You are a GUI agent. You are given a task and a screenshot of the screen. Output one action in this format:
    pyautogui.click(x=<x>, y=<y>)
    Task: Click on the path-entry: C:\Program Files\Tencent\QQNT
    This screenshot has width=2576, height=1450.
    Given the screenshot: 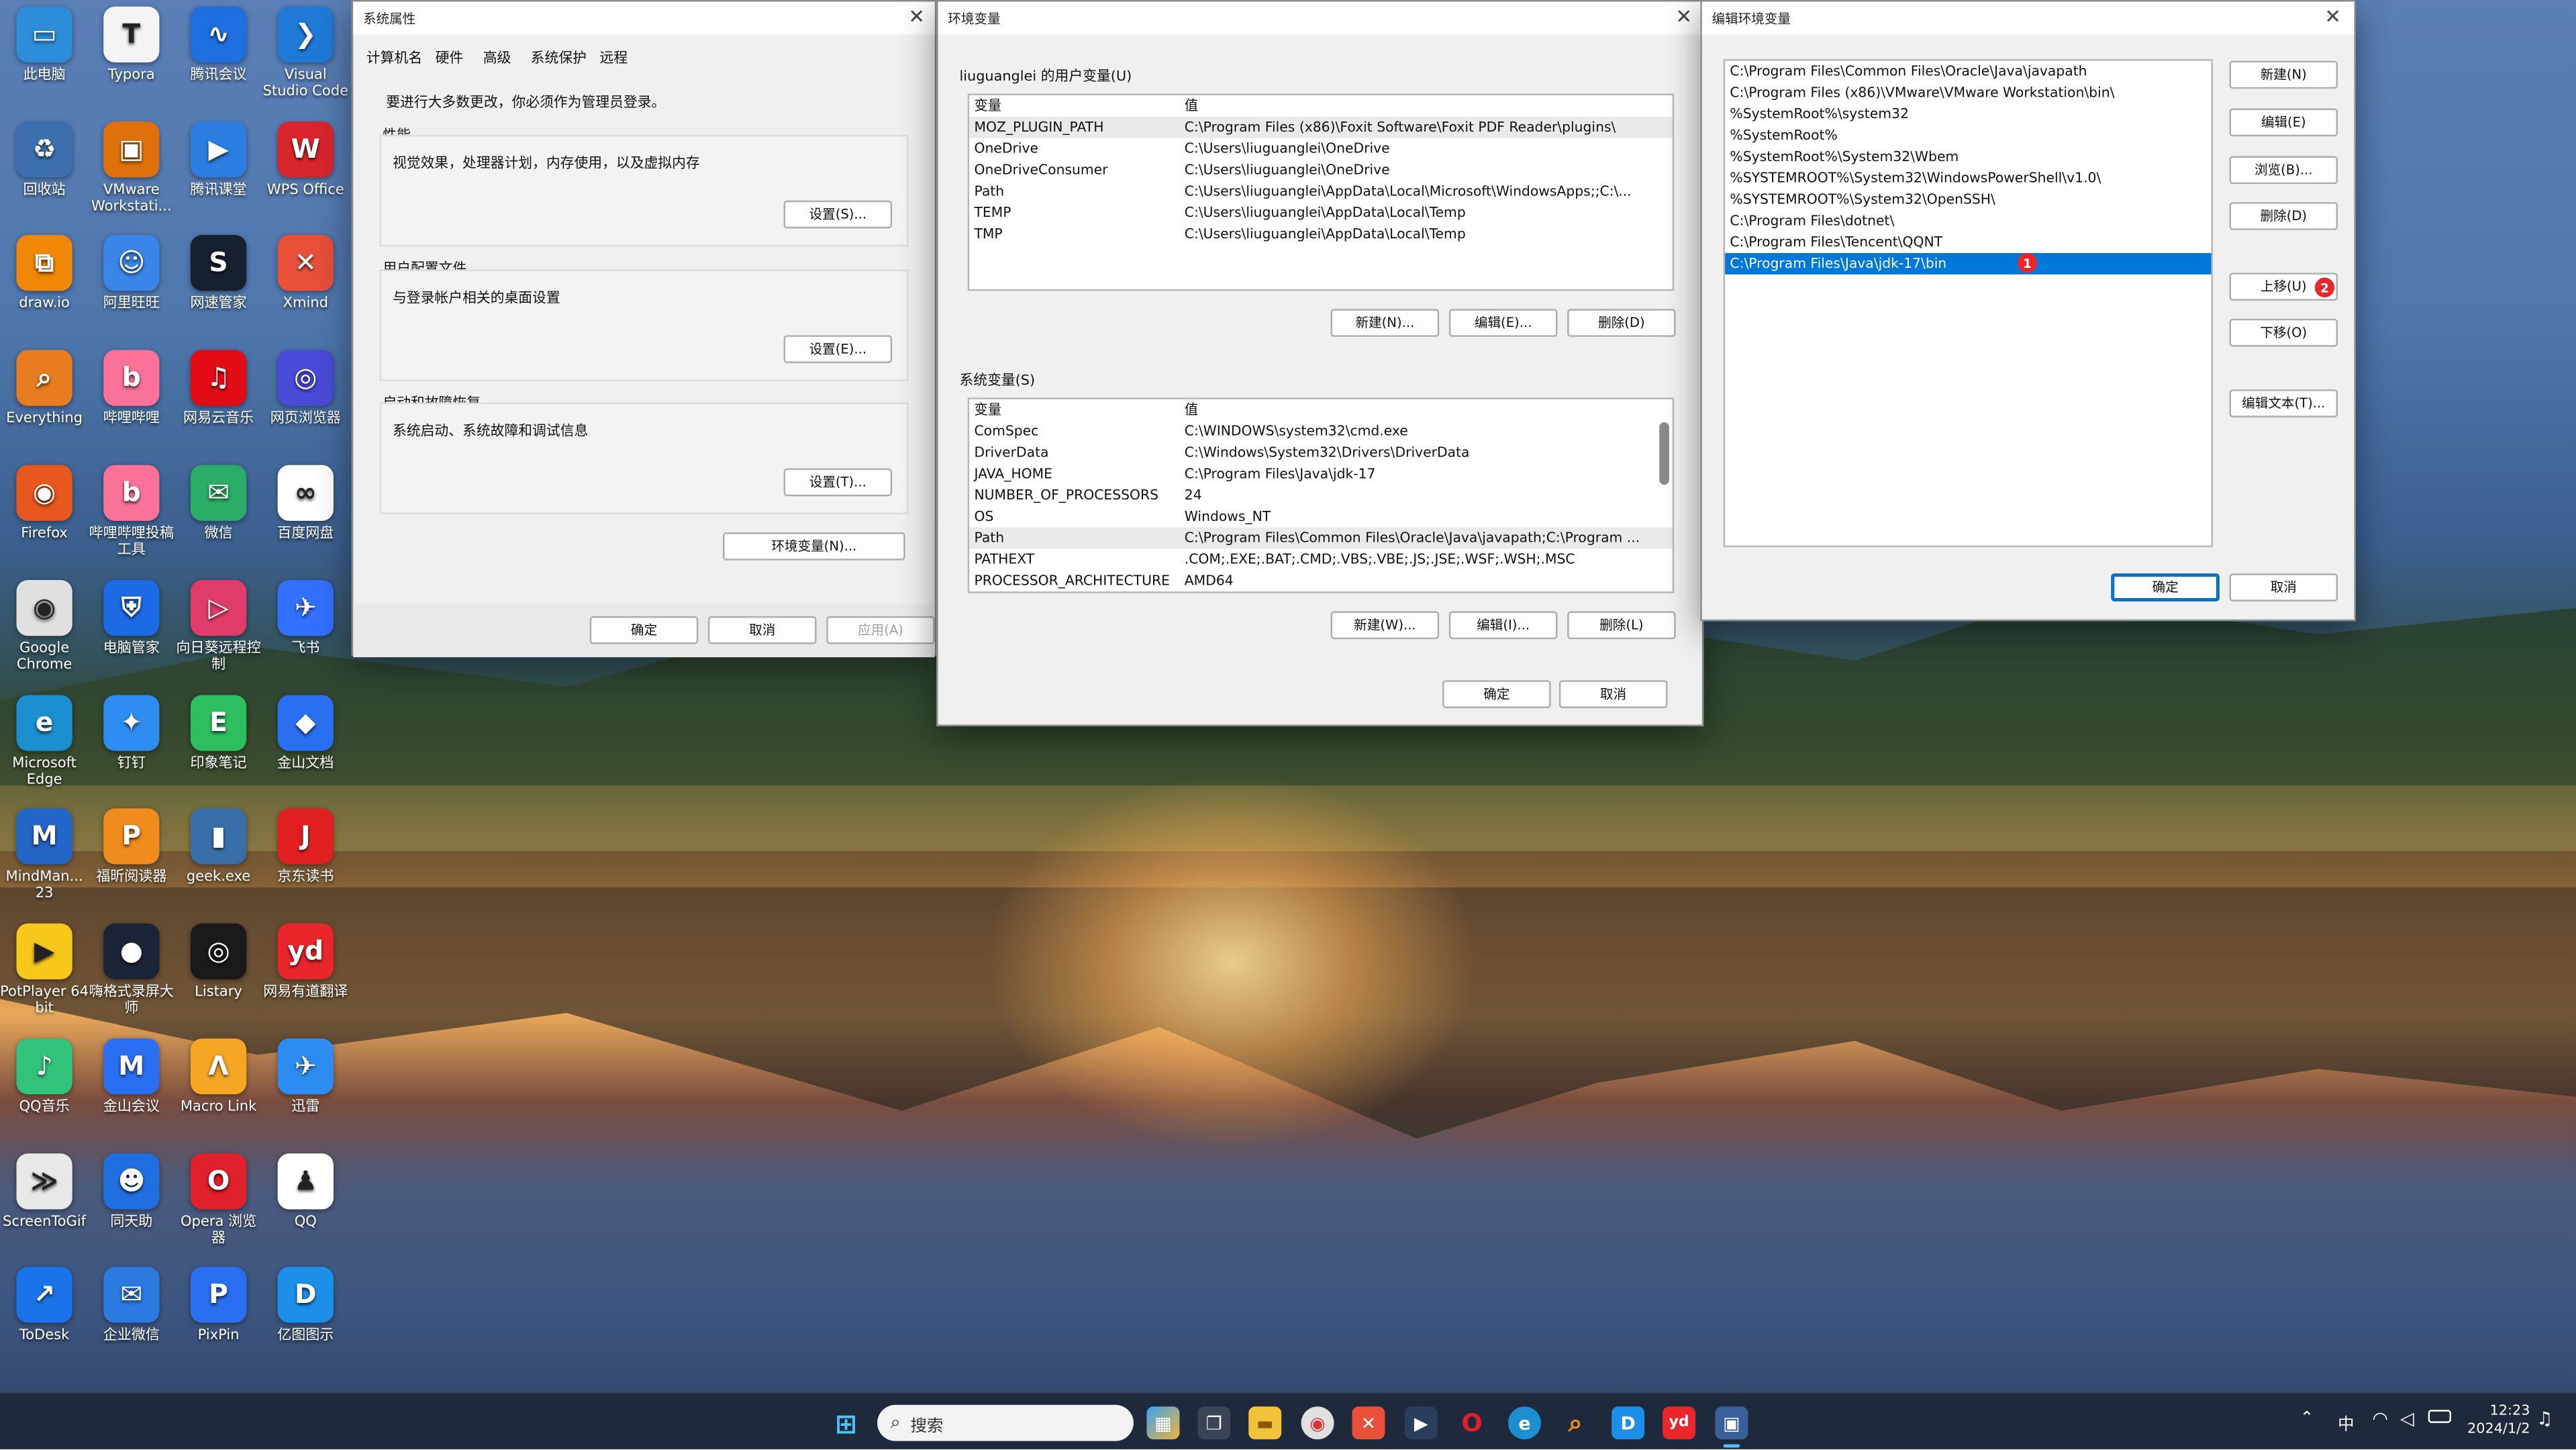 What is the action you would take?
    pyautogui.click(x=1968, y=242)
    